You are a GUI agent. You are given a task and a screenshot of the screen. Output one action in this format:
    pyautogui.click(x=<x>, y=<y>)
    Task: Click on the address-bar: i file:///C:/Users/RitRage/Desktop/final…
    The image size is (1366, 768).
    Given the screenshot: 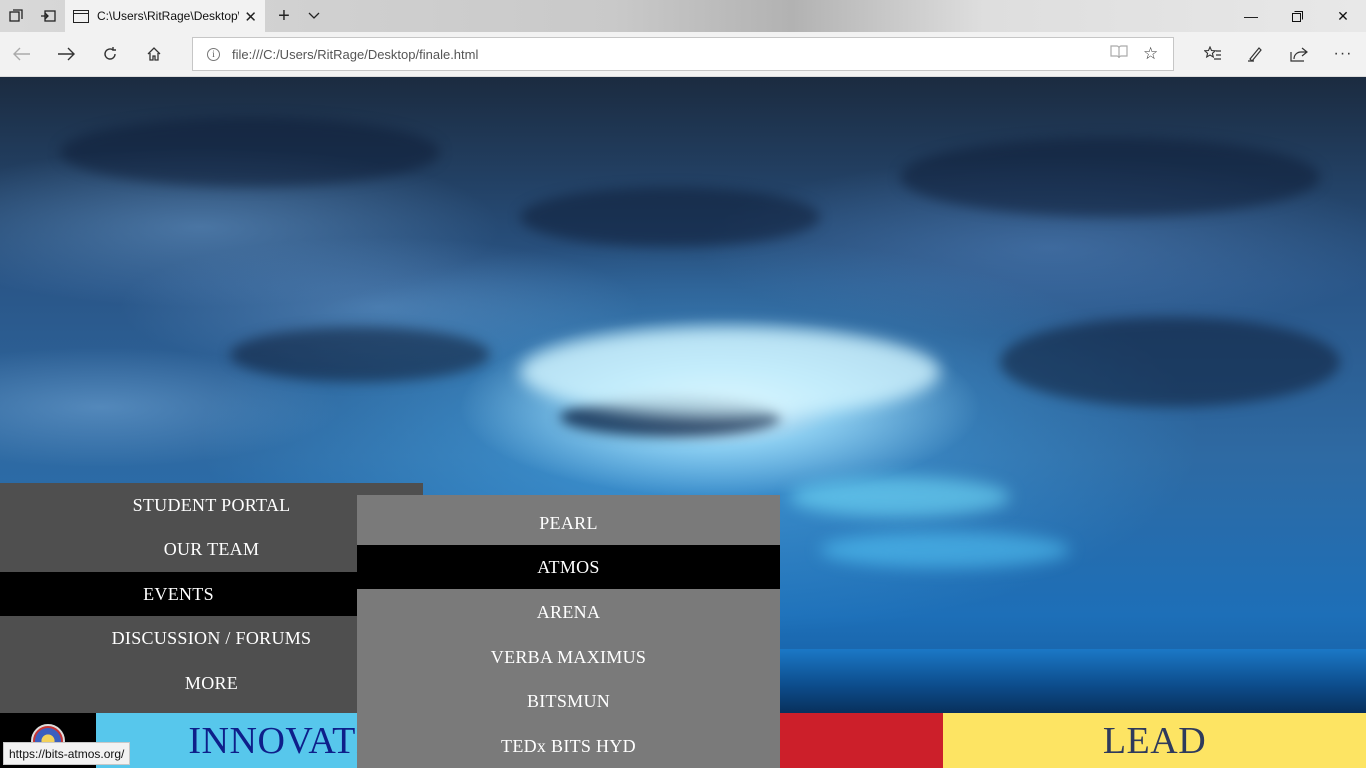 What is the action you would take?
    pyautogui.click(x=683, y=54)
    